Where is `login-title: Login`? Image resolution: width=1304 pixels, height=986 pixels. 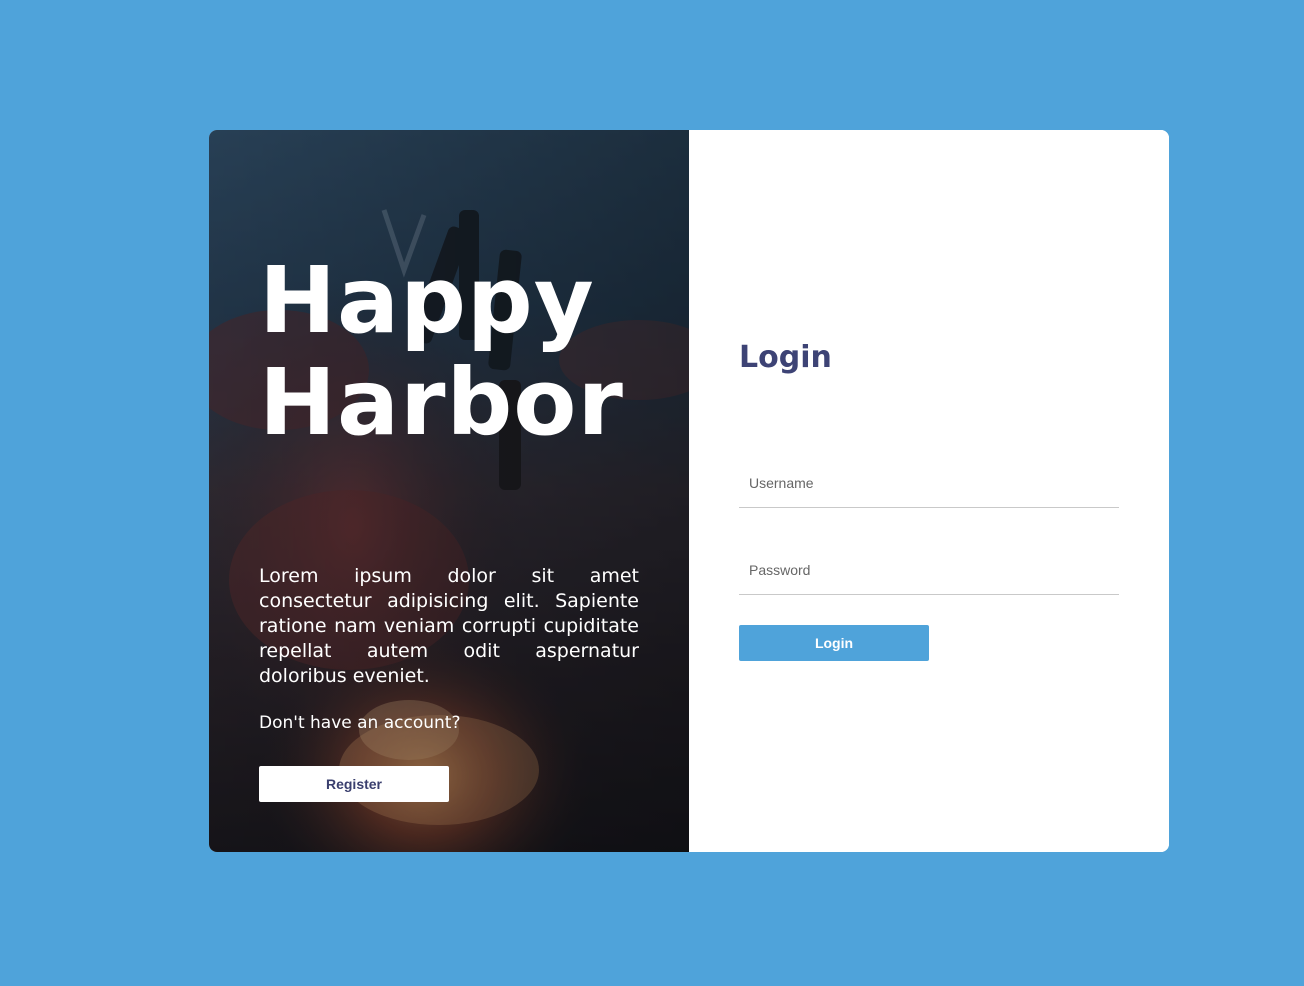 login-title: Login is located at coordinates (785, 357).